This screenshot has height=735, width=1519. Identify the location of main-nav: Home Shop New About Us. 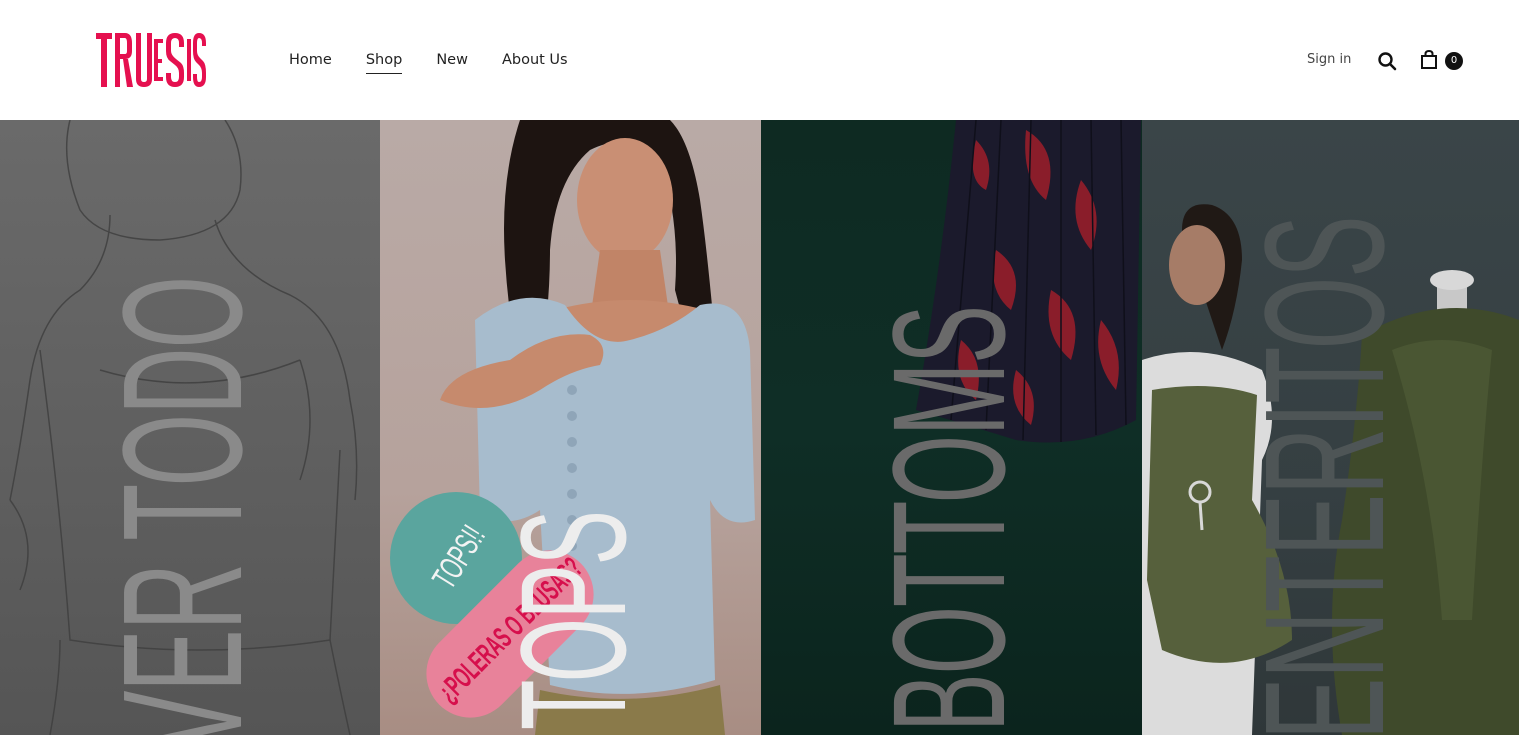
(445, 62).